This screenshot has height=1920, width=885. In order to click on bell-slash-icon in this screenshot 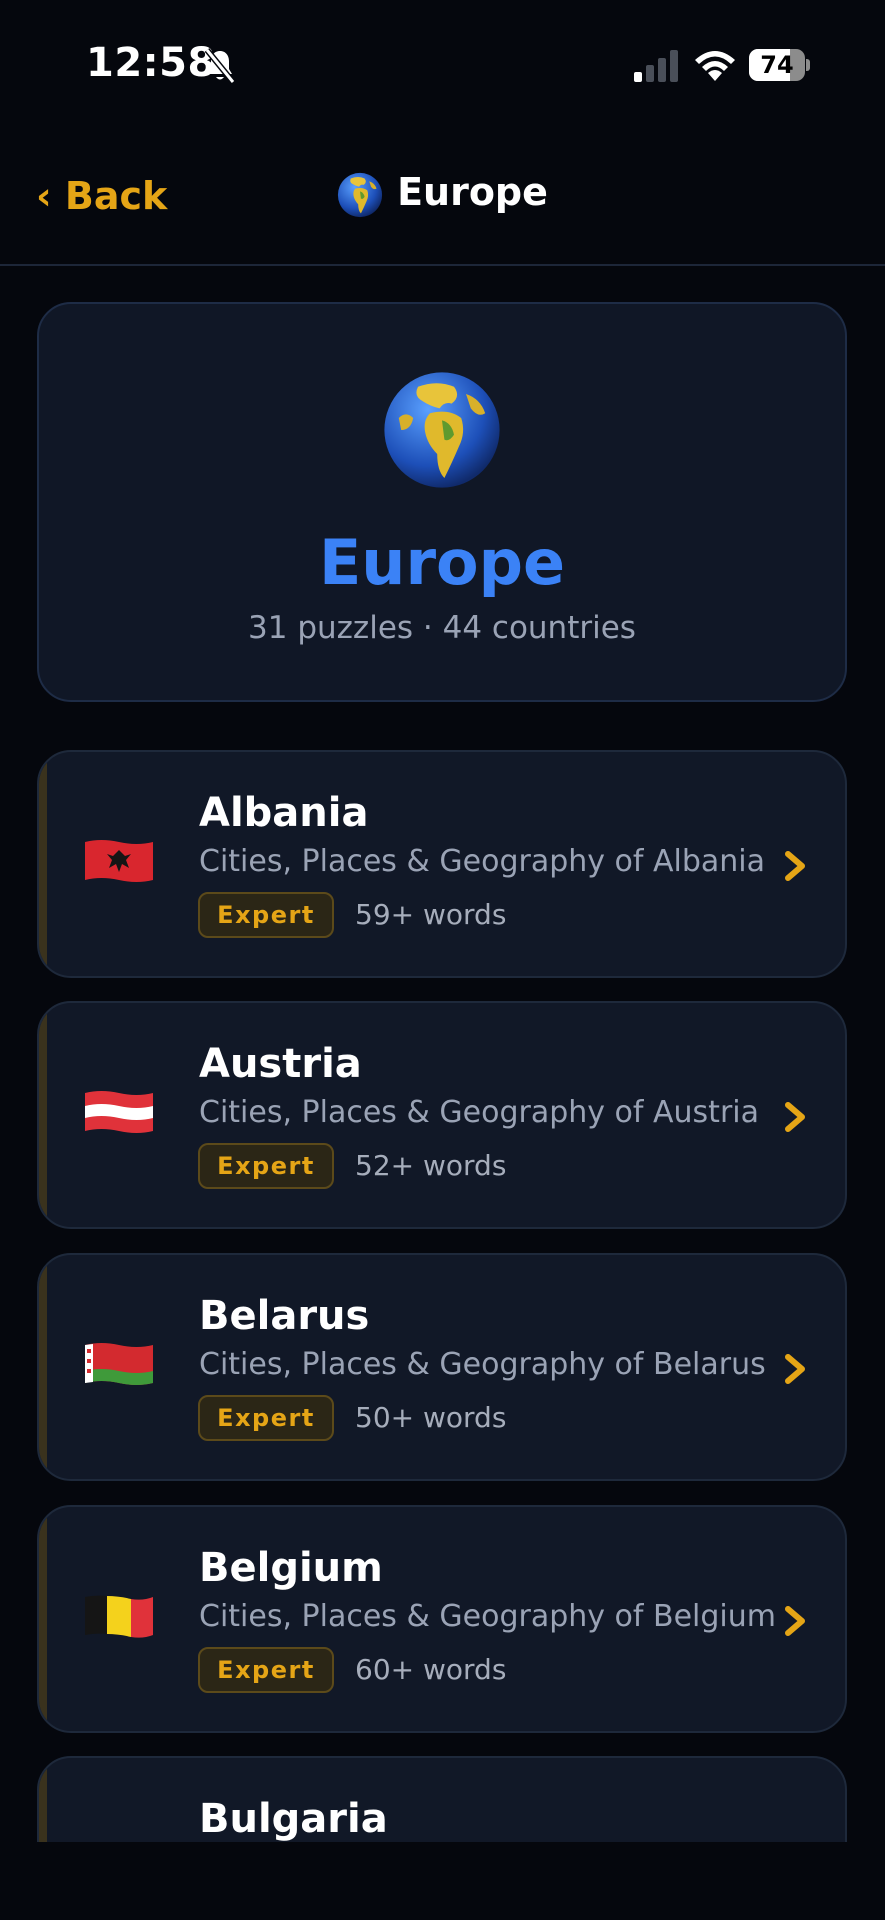, I will do `click(220, 66)`.